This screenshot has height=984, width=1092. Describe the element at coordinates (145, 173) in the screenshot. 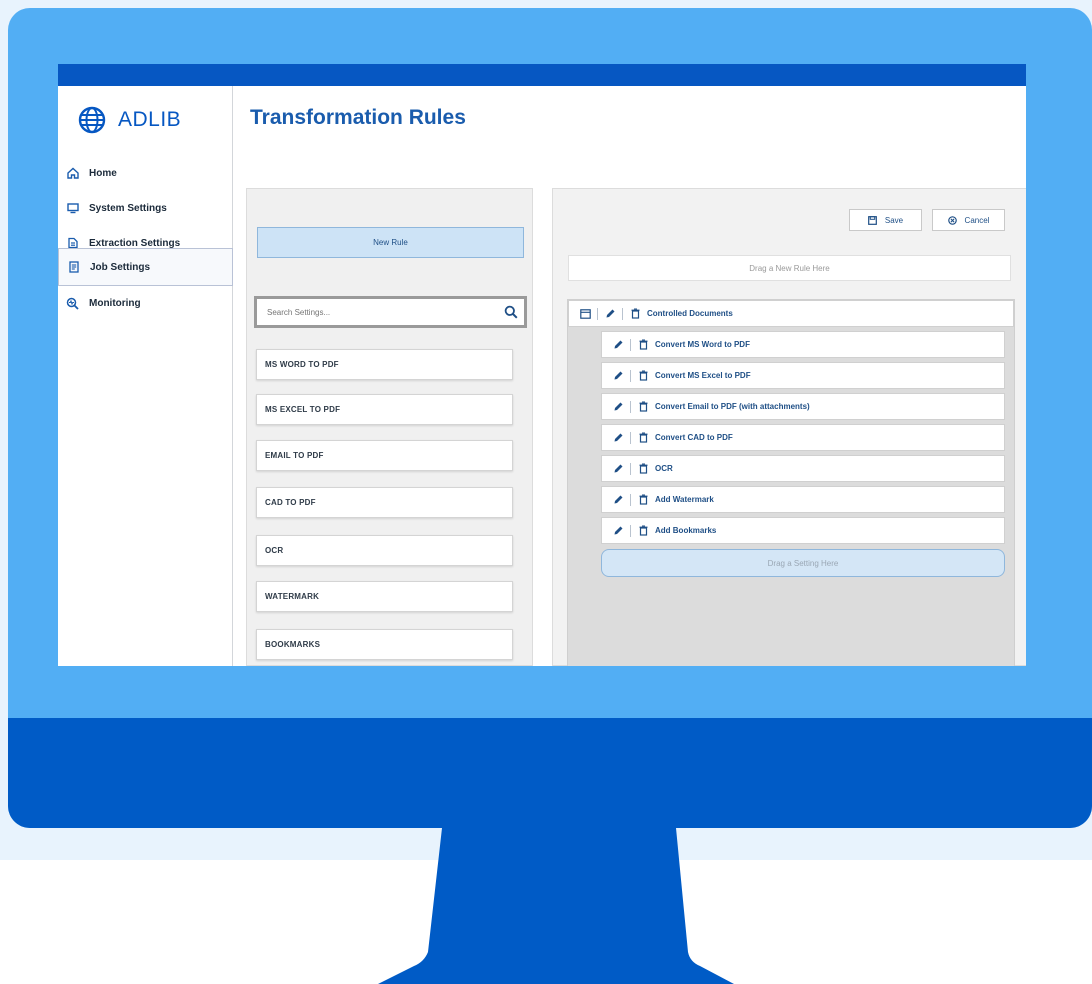

I see `sidebar-item-home: Home` at that location.